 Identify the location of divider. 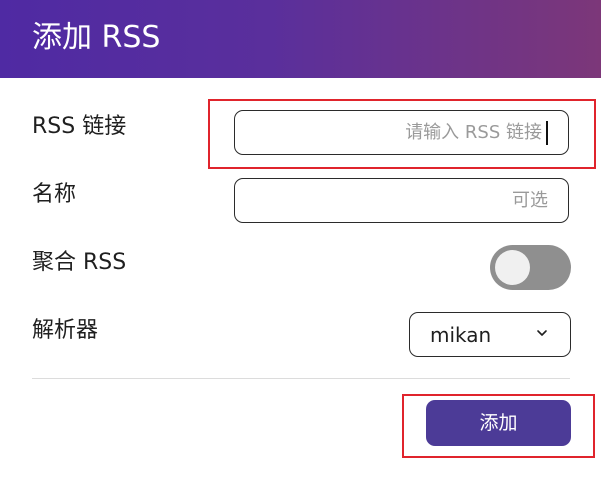
(301, 378).